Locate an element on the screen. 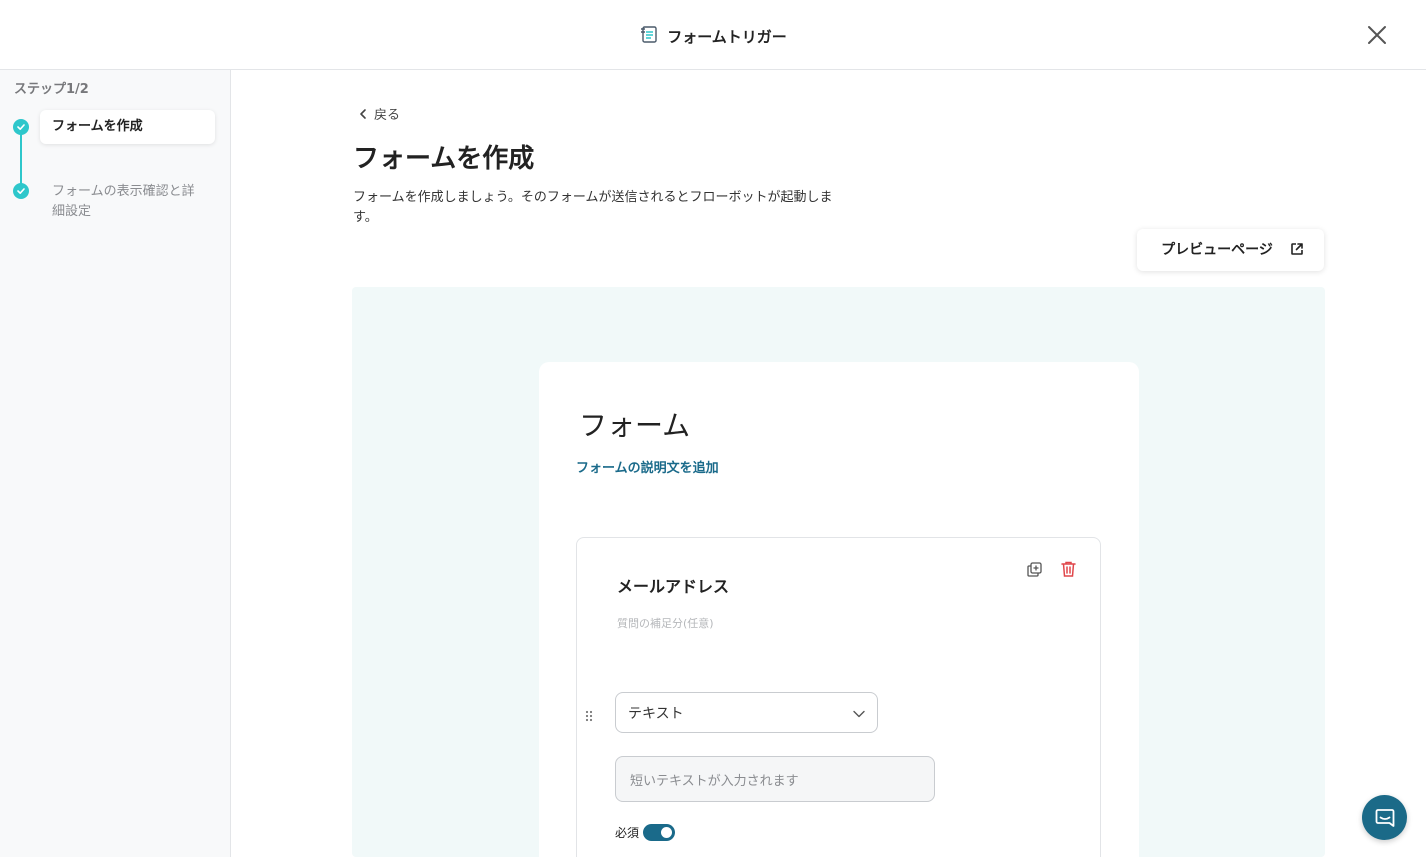 This screenshot has height=857, width=1426. page-description: フォームを作成しましょう。そのフォームが送信されるとフローボットが起動します。 is located at coordinates (593, 207).